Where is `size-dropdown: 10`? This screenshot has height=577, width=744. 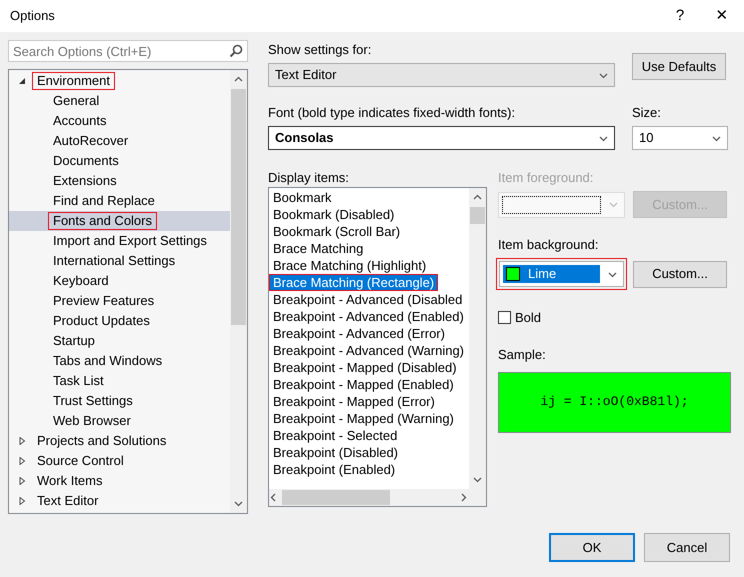
size-dropdown: 10 is located at coordinates (680, 138).